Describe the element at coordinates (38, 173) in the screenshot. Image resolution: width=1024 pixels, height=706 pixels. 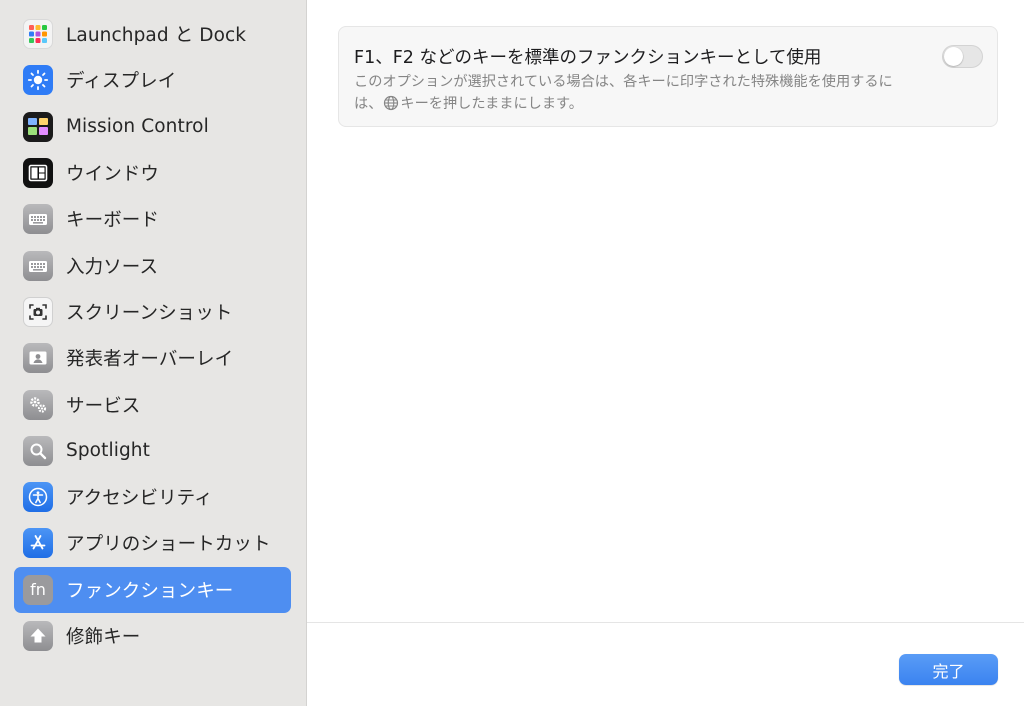
I see `window-icon` at that location.